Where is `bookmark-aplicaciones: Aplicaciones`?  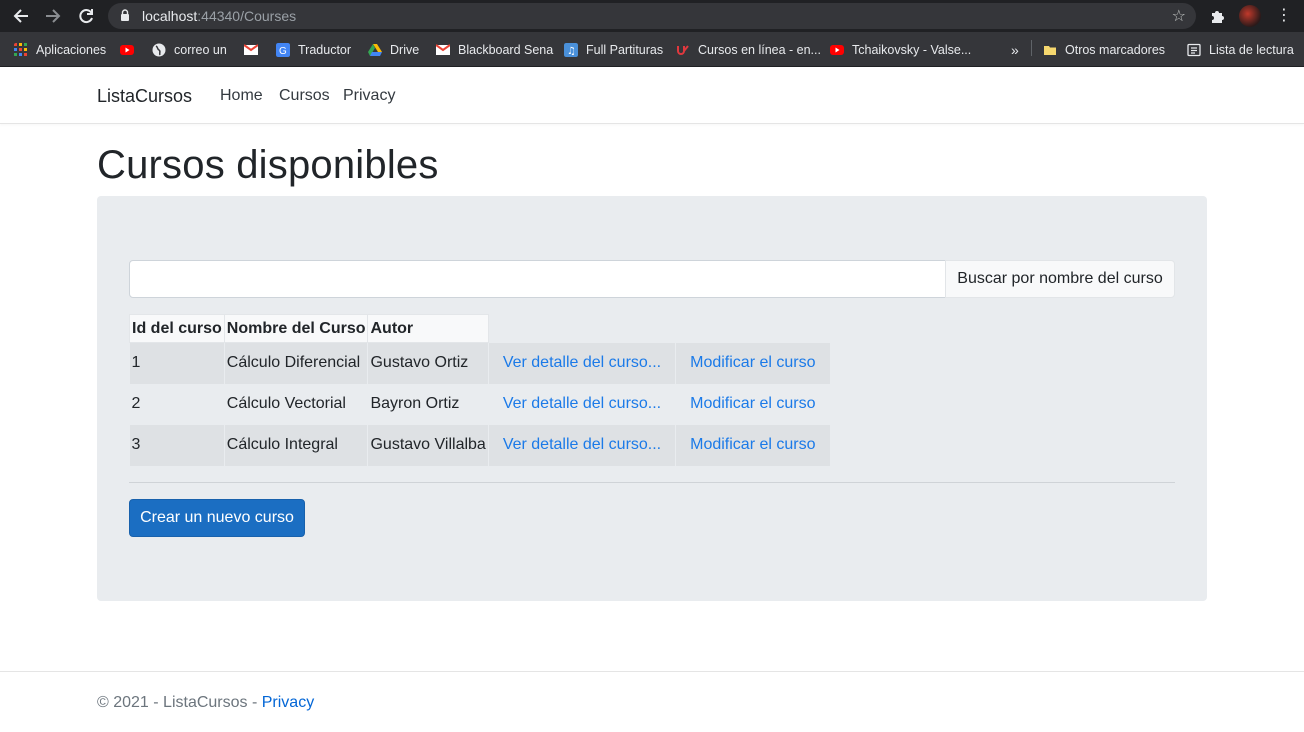 bookmark-aplicaciones: Aplicaciones is located at coordinates (60, 50).